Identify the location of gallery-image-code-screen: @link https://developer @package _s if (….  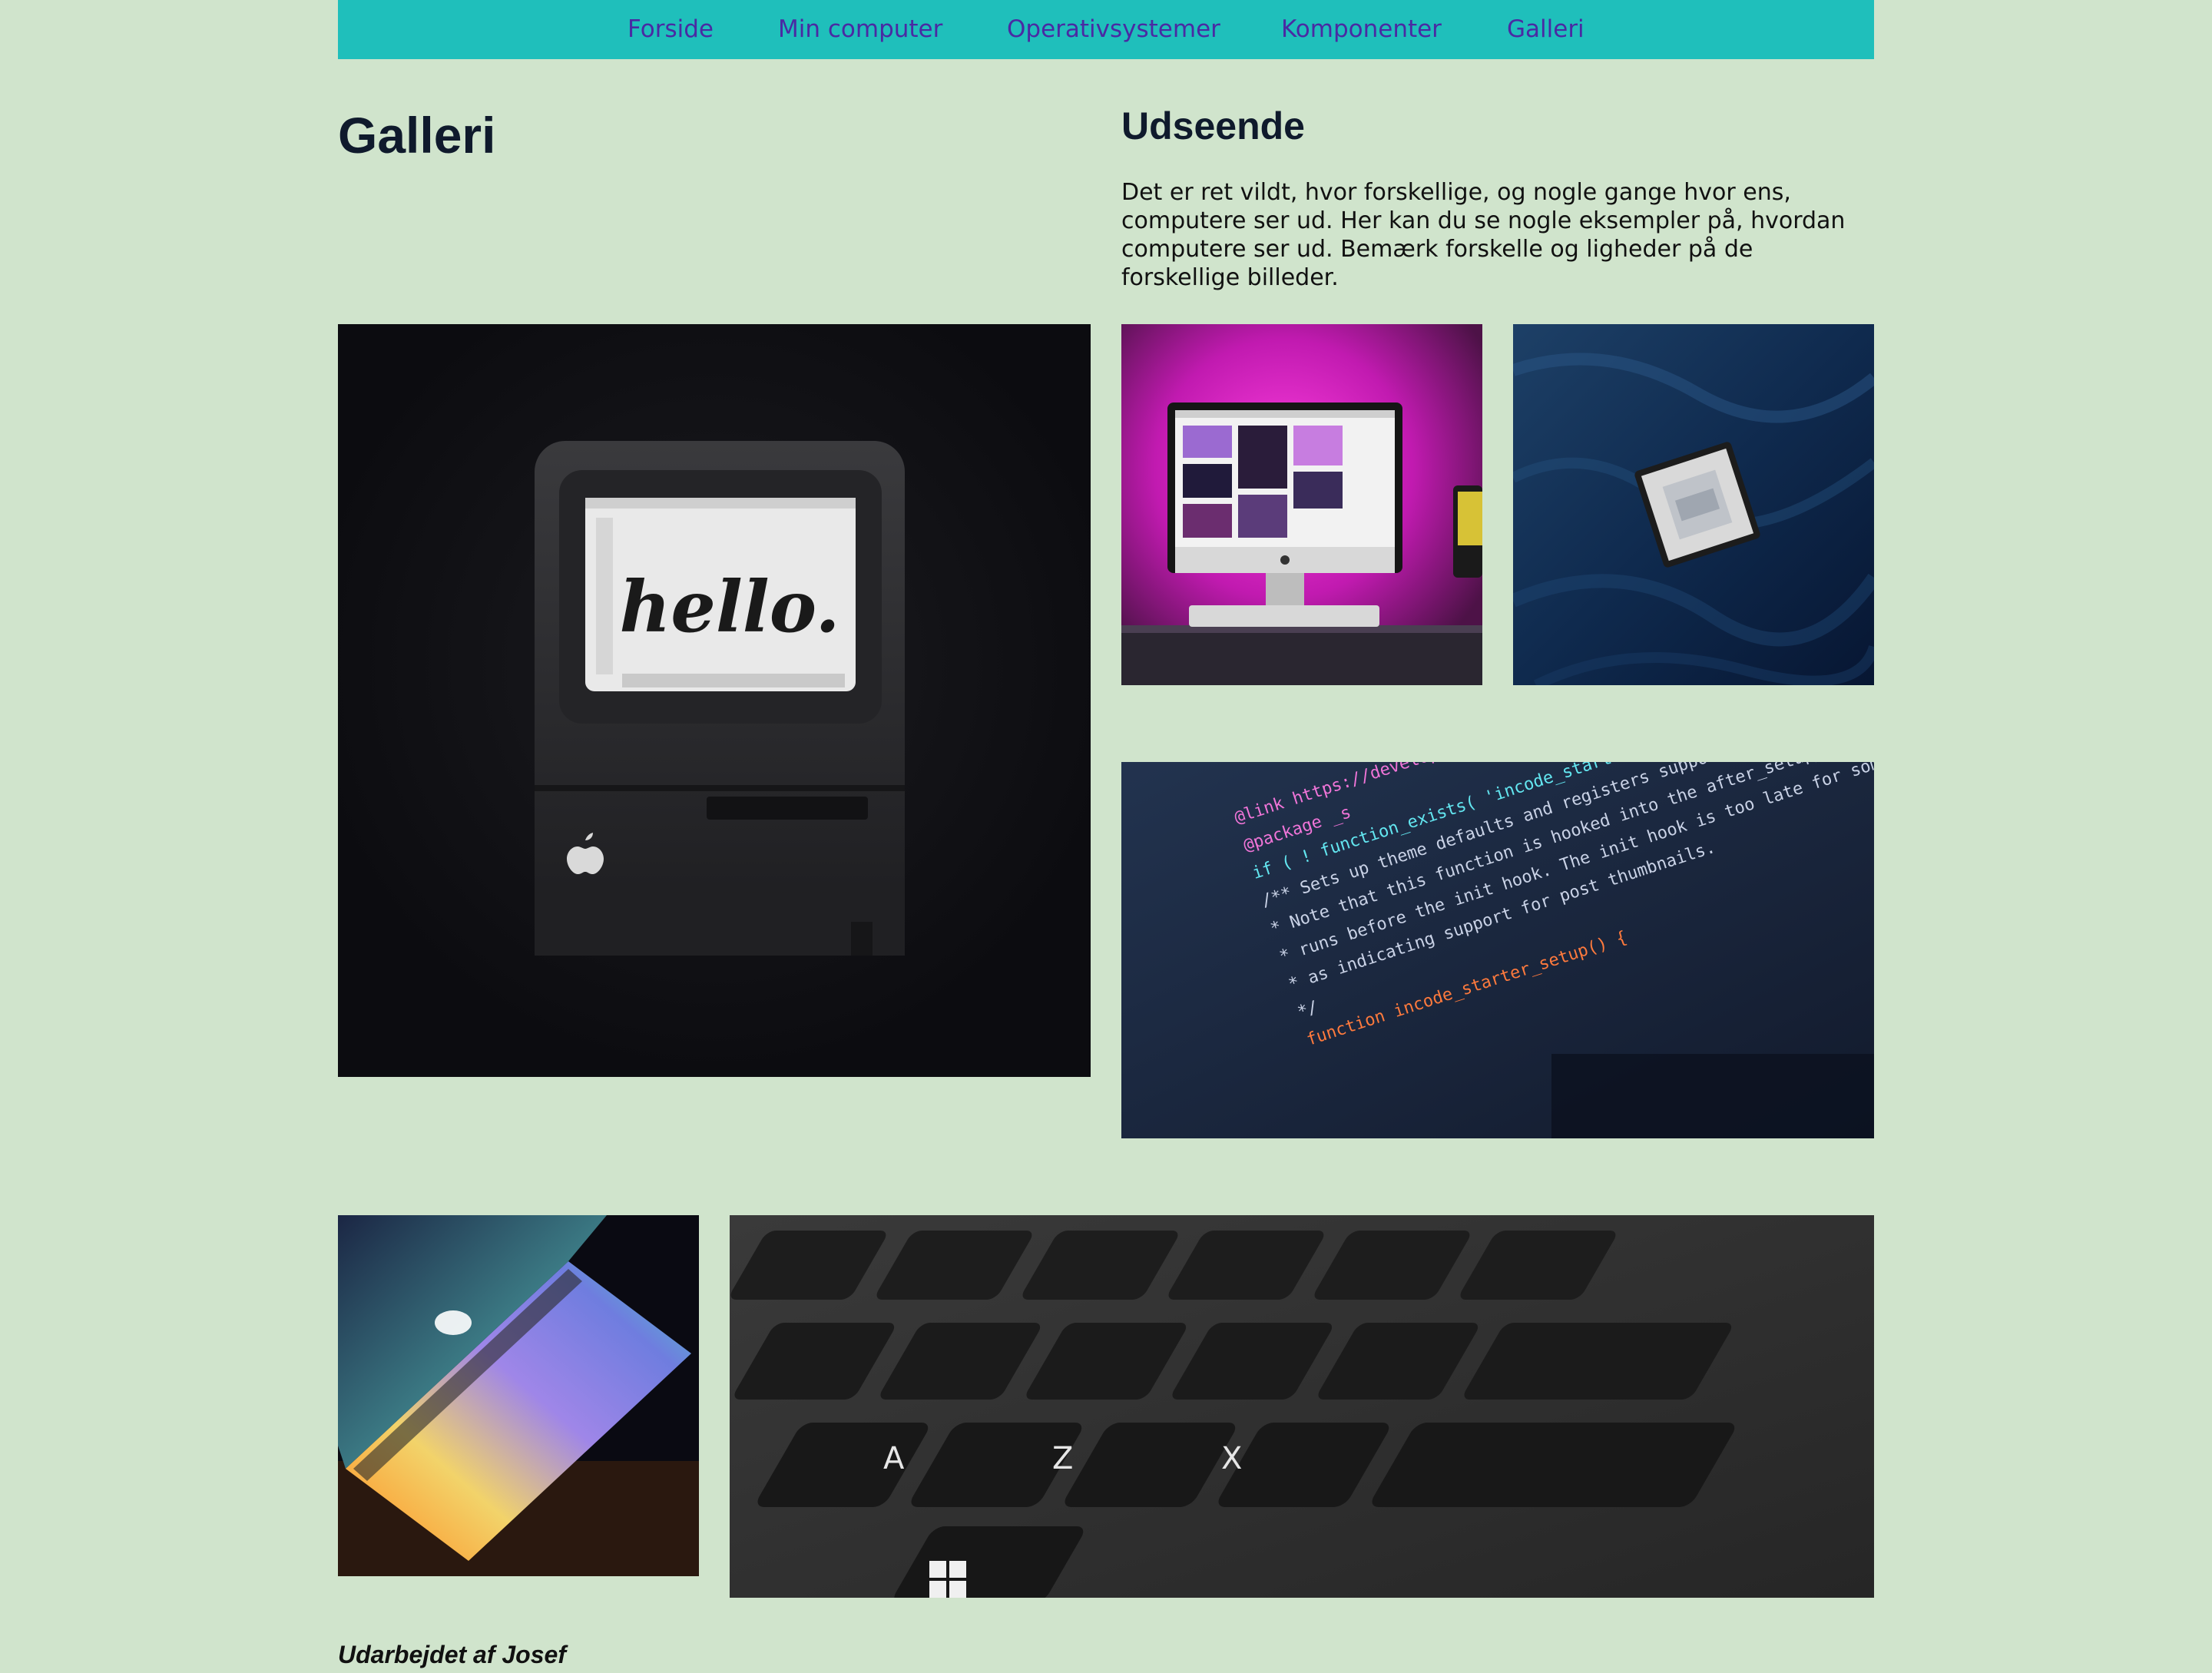
(1498, 950).